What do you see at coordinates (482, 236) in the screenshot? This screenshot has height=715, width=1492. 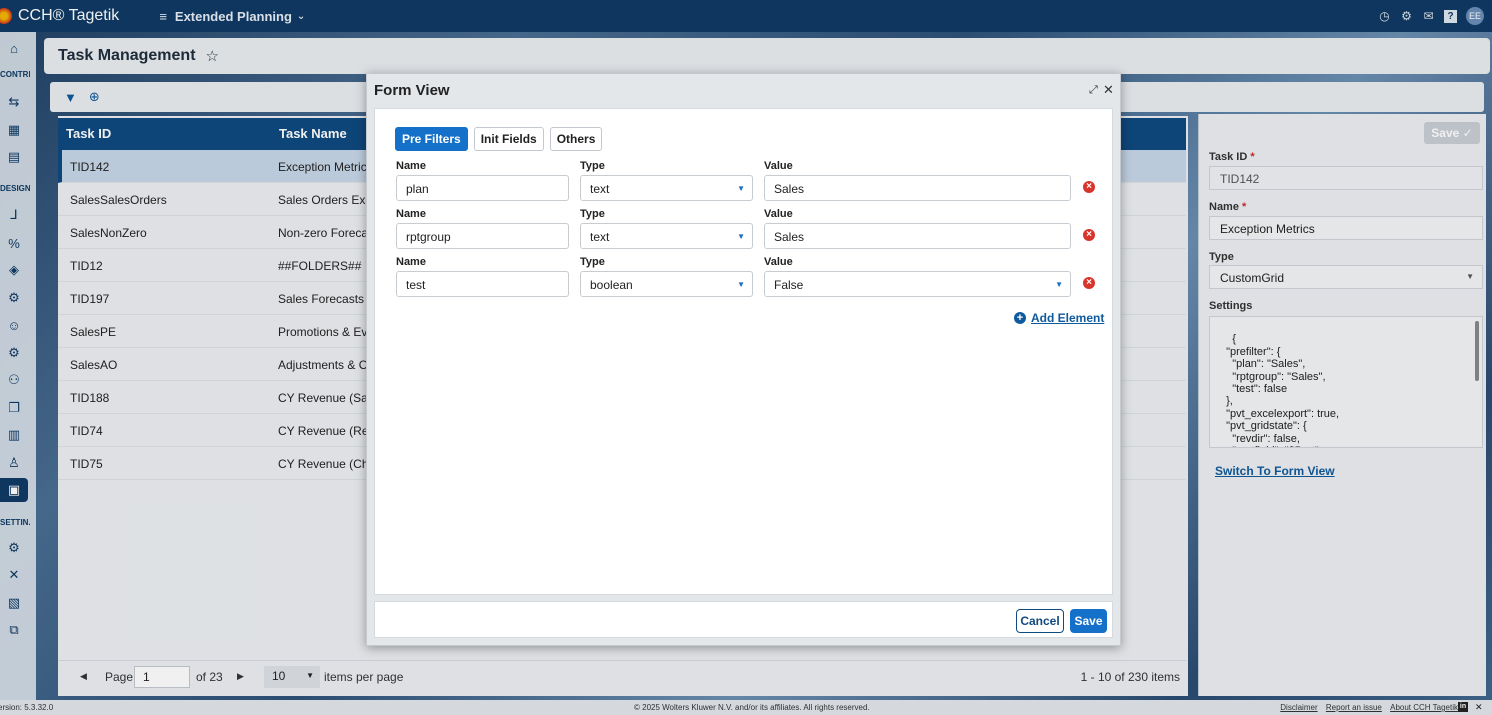 I see `filter-name-input: rptgroup` at bounding box center [482, 236].